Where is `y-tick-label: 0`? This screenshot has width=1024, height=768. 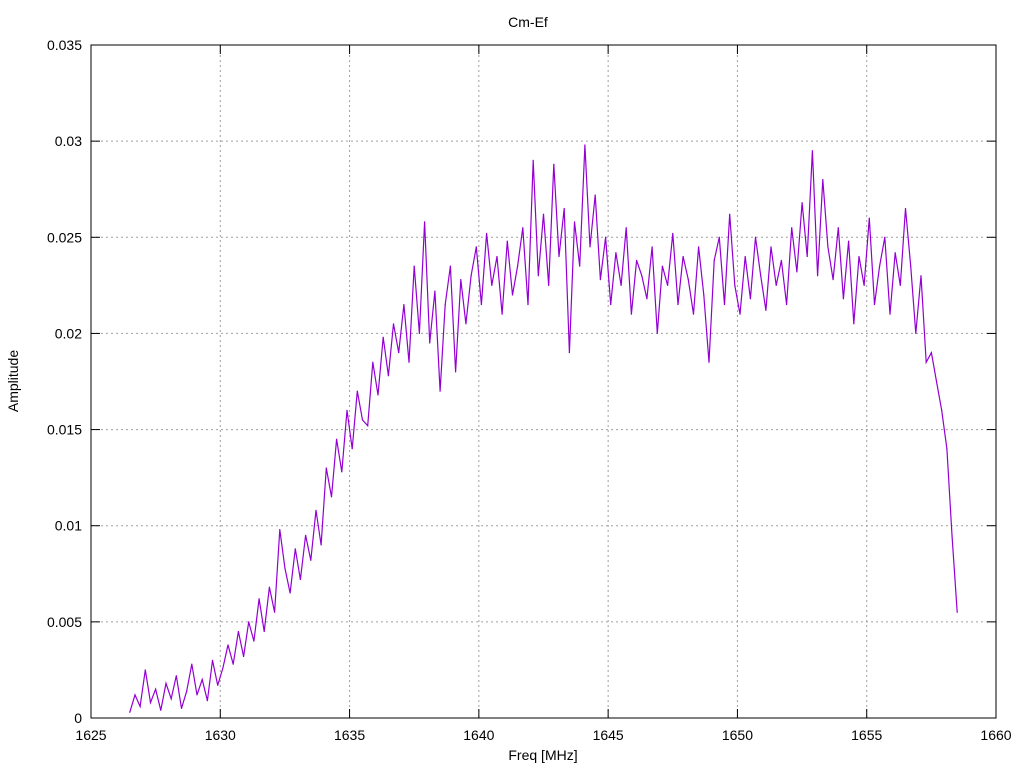 y-tick-label: 0 is located at coordinates (78, 718).